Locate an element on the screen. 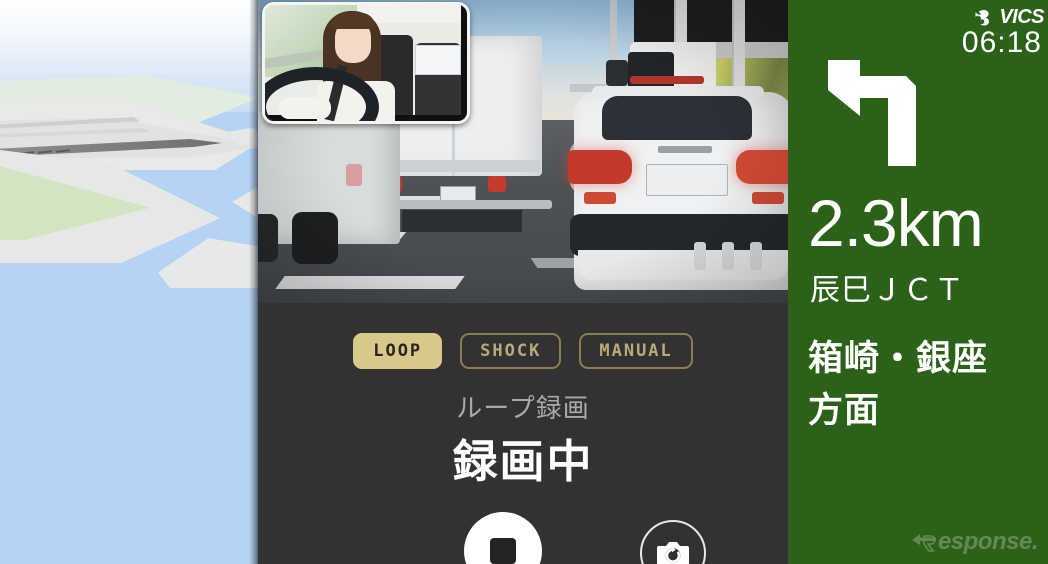  cabin-camera-pip is located at coordinates (366, 63).